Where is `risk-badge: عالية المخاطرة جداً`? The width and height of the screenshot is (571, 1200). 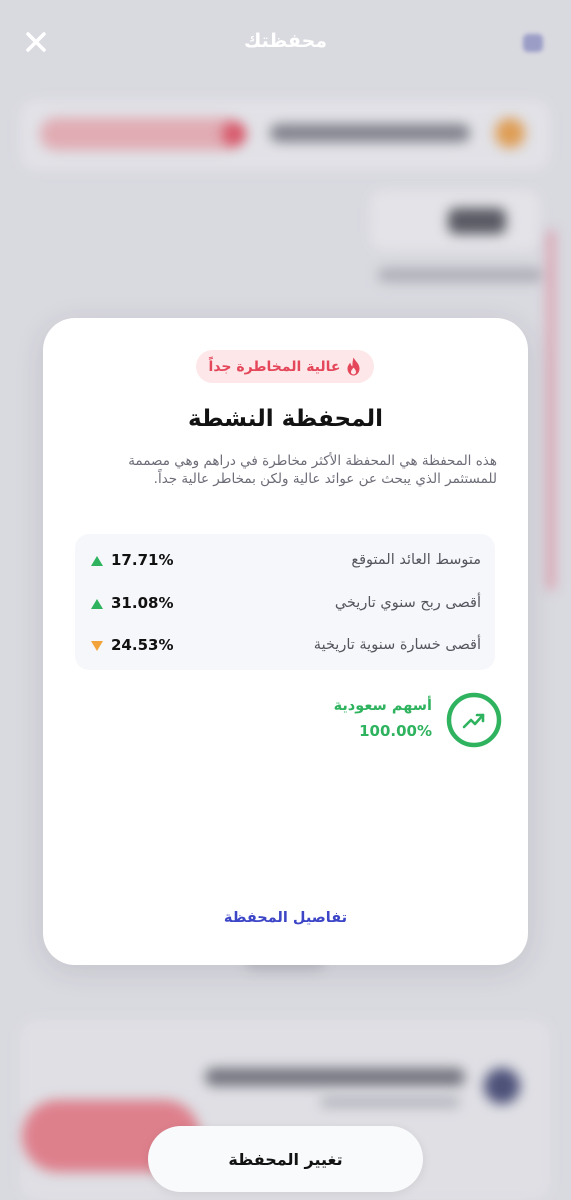
risk-badge: عالية المخاطرة جداً is located at coordinates (285, 366).